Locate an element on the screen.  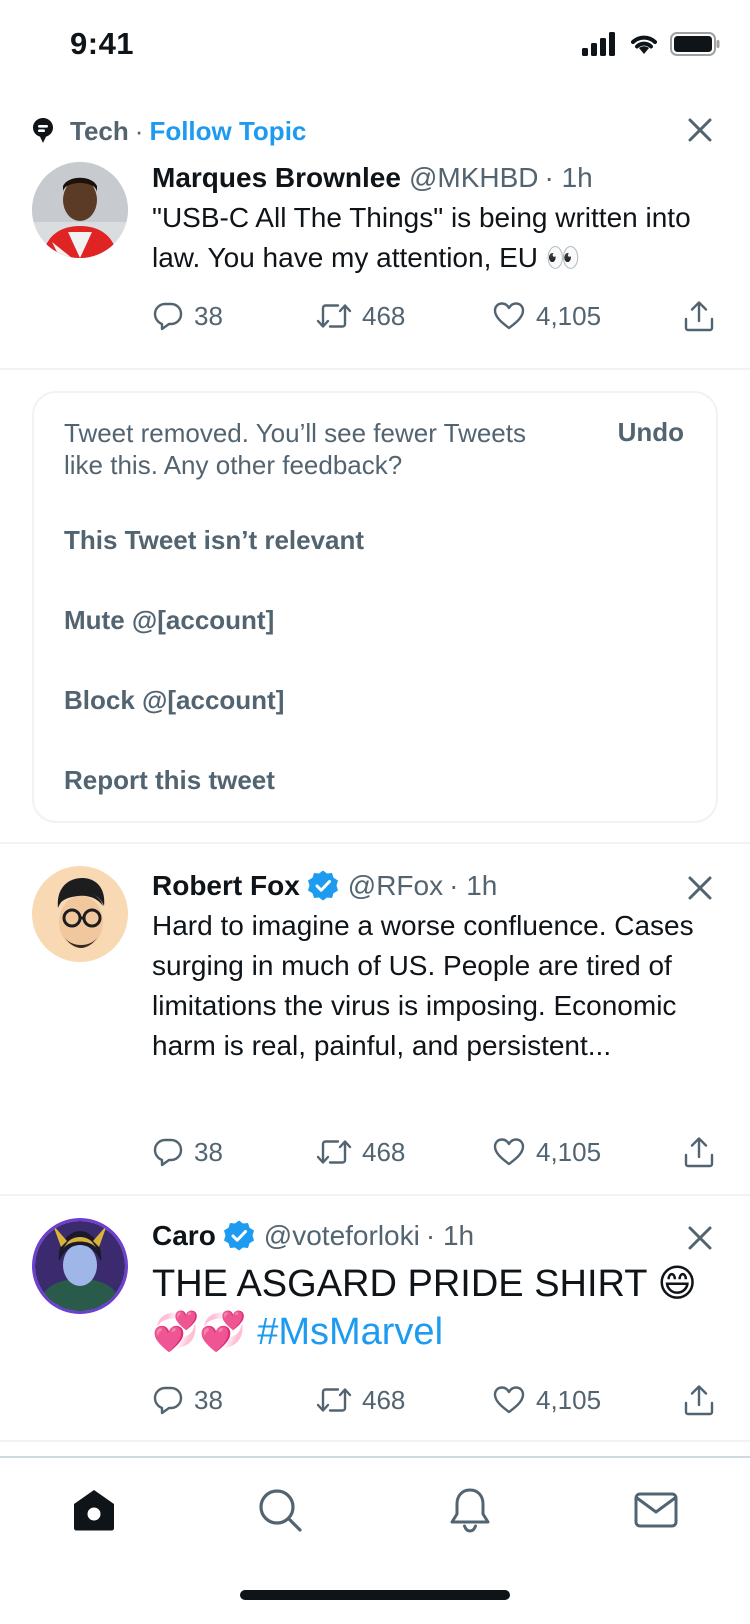
topic-pin-icon is located at coordinates (43, 131).